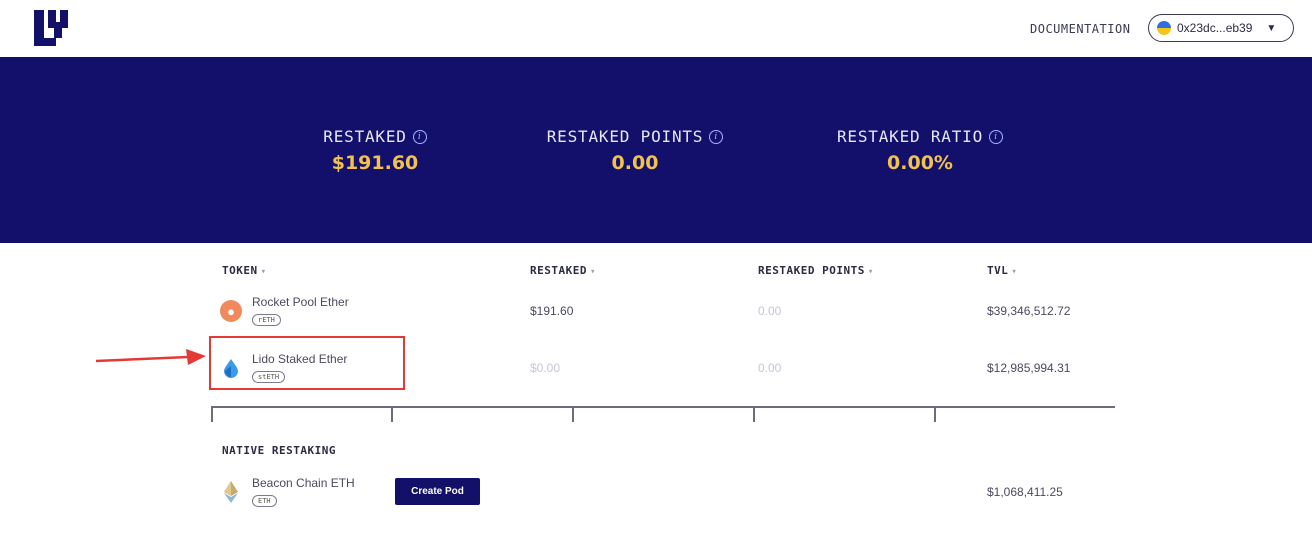  What do you see at coordinates (279, 450) in the screenshot?
I see `section-title-native-restaking: NATIVE RESTAKING` at bounding box center [279, 450].